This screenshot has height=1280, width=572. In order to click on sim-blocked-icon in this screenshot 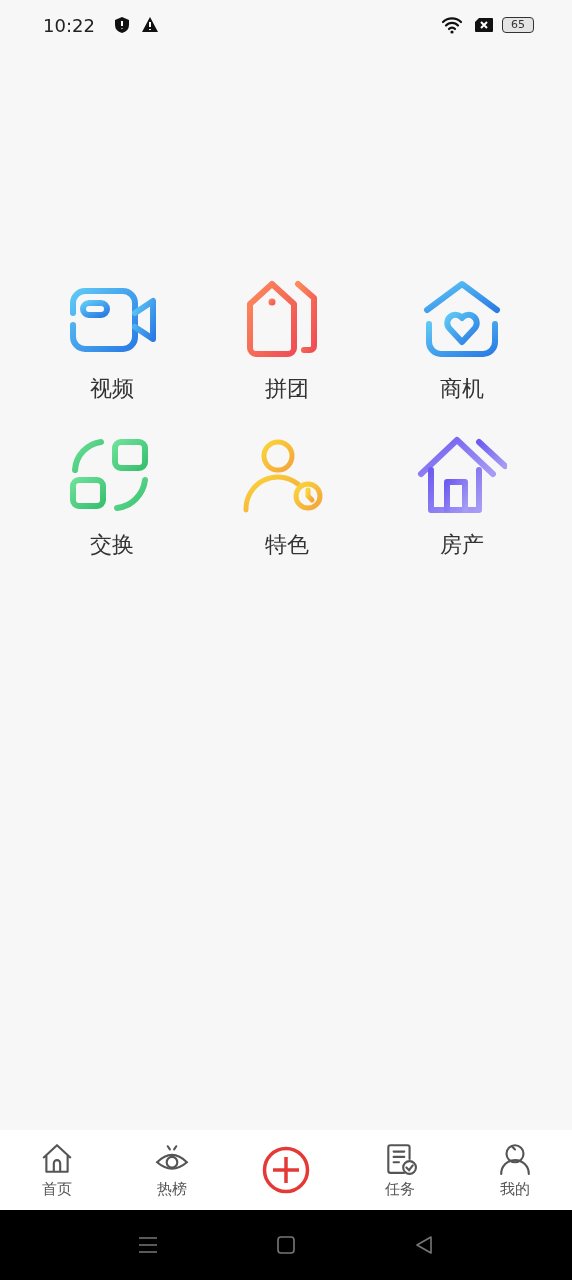, I will do `click(484, 25)`.